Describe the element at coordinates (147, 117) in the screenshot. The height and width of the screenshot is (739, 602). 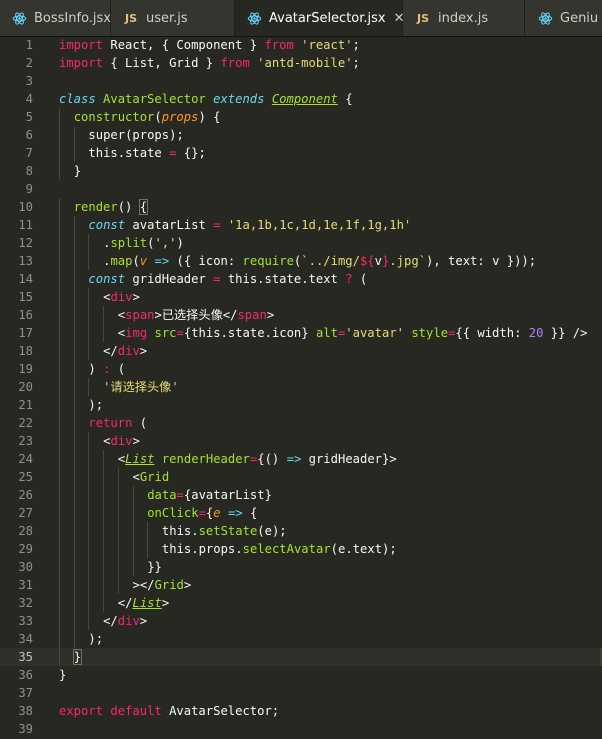
I see `code-text: constructor(props) {` at that location.